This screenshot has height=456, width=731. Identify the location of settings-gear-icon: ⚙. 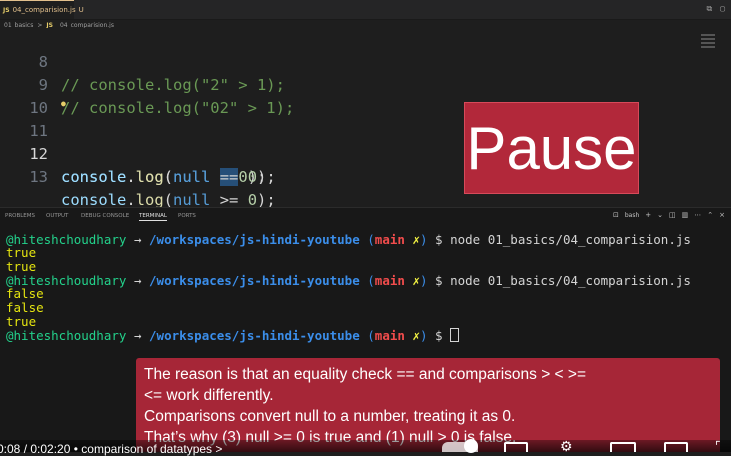
(566, 446).